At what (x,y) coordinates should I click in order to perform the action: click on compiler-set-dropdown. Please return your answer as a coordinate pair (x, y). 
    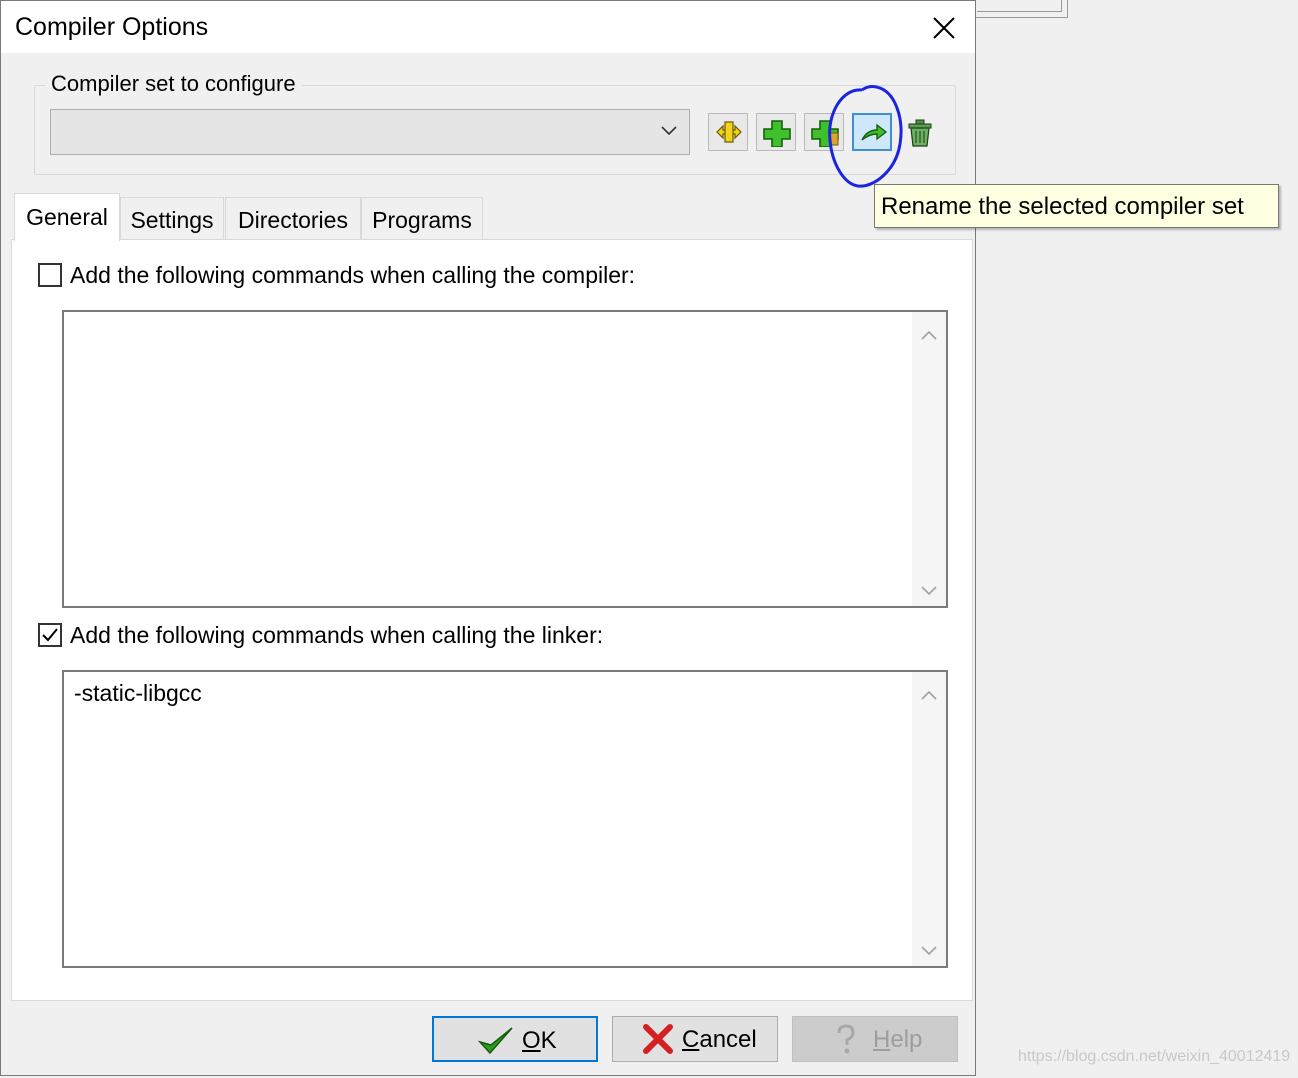
    Looking at the image, I should click on (370, 132).